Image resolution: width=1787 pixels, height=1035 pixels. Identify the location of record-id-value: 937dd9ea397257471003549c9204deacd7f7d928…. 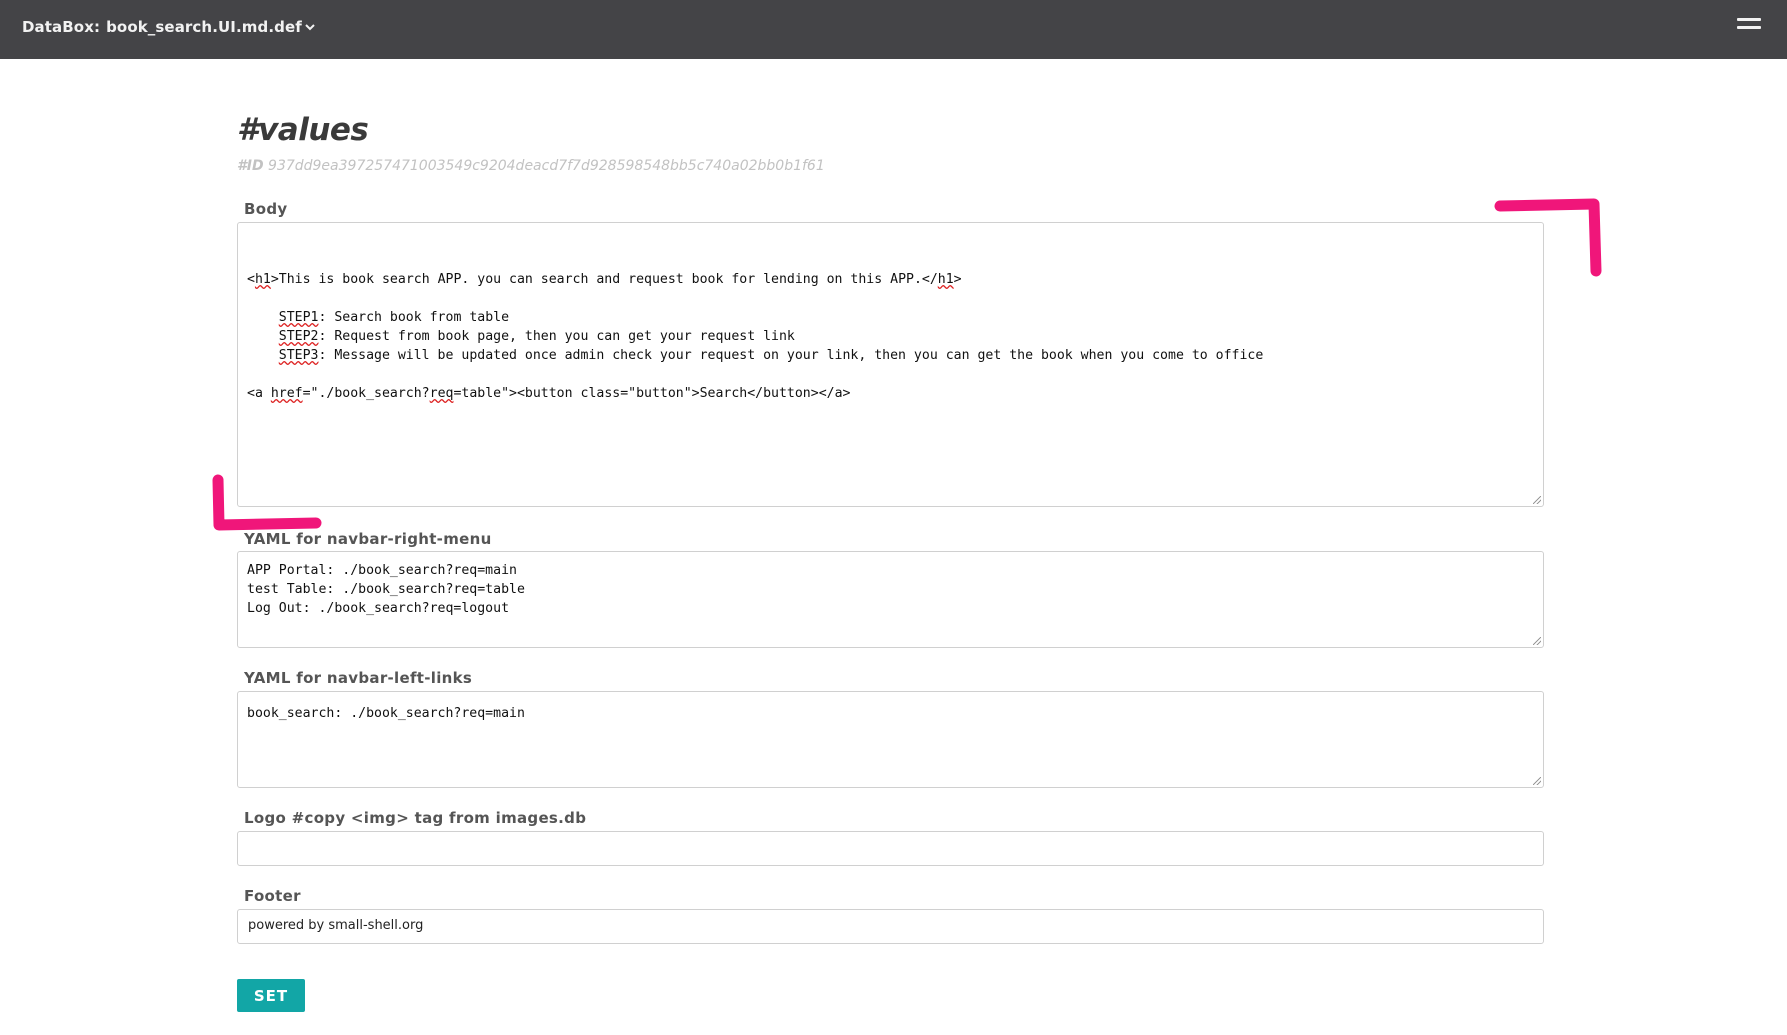
(546, 166).